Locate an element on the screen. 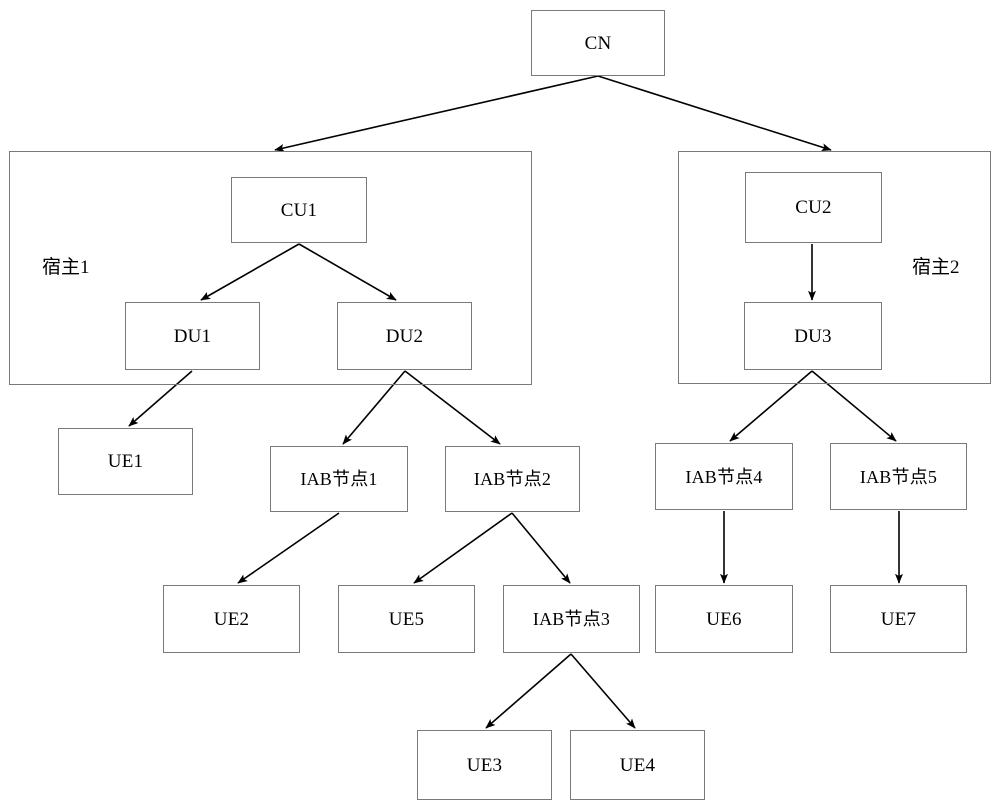  node-ue1: UE1 is located at coordinates (125, 461).